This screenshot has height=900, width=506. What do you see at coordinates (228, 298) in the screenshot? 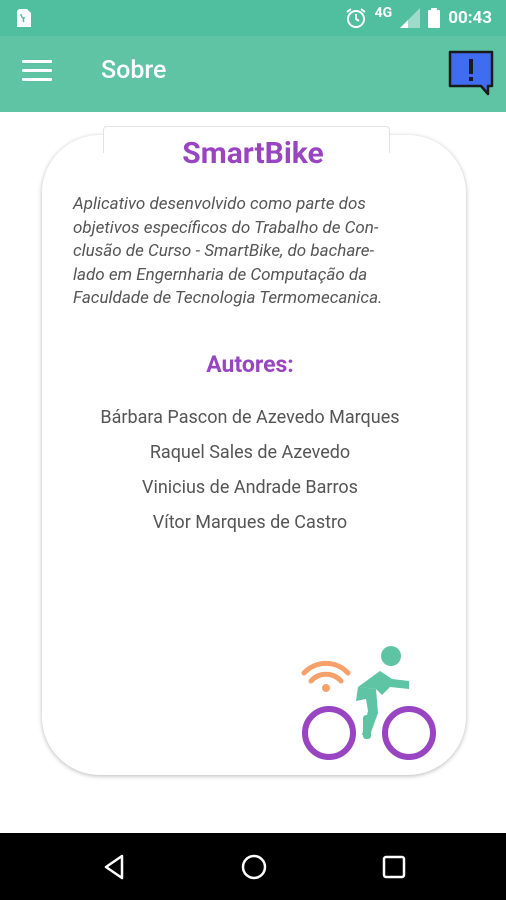
I see `description-line: Faculdade de Tecnologia Termomecanica.` at bounding box center [228, 298].